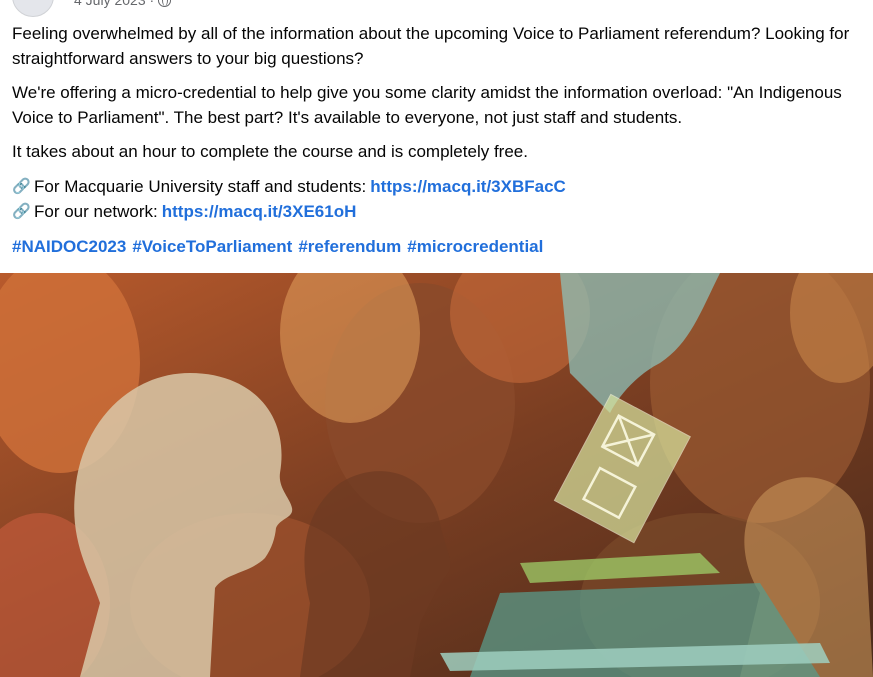 This screenshot has width=873, height=677. What do you see at coordinates (468, 187) in the screenshot?
I see `link-staff: https://macq.it/3XBFacC` at bounding box center [468, 187].